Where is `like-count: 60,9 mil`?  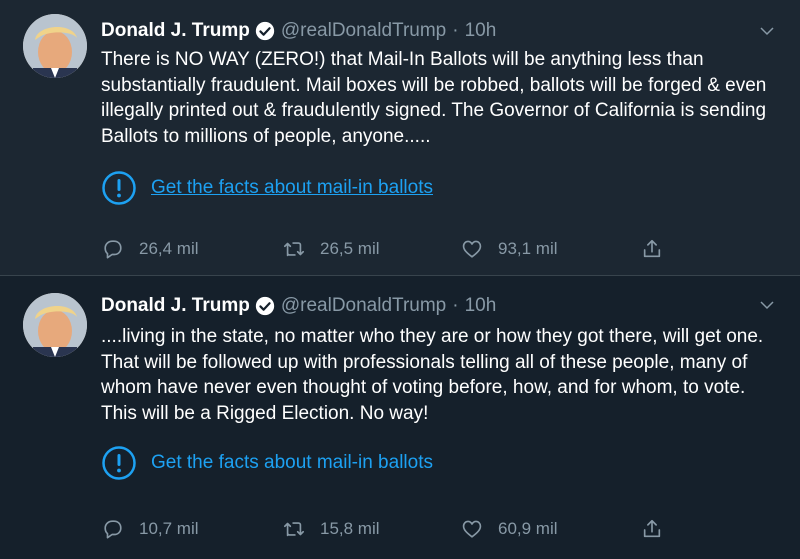
like-count: 60,9 mil is located at coordinates (528, 528).